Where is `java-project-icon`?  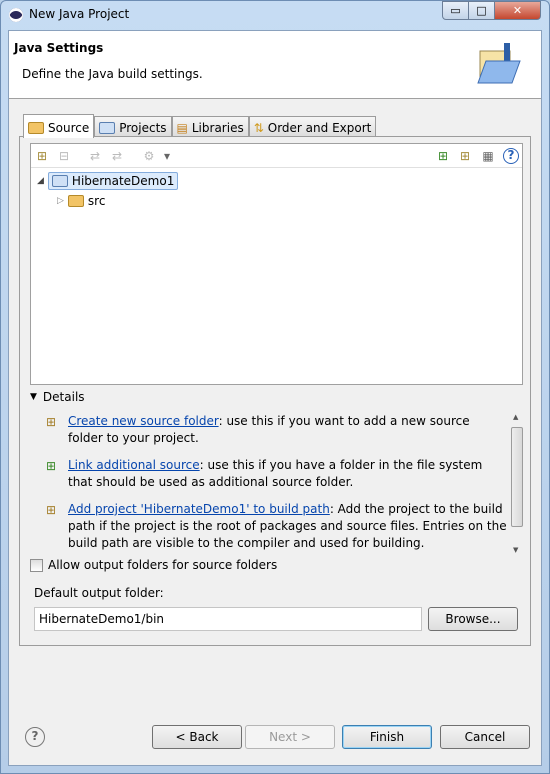 java-project-icon is located at coordinates (59, 181).